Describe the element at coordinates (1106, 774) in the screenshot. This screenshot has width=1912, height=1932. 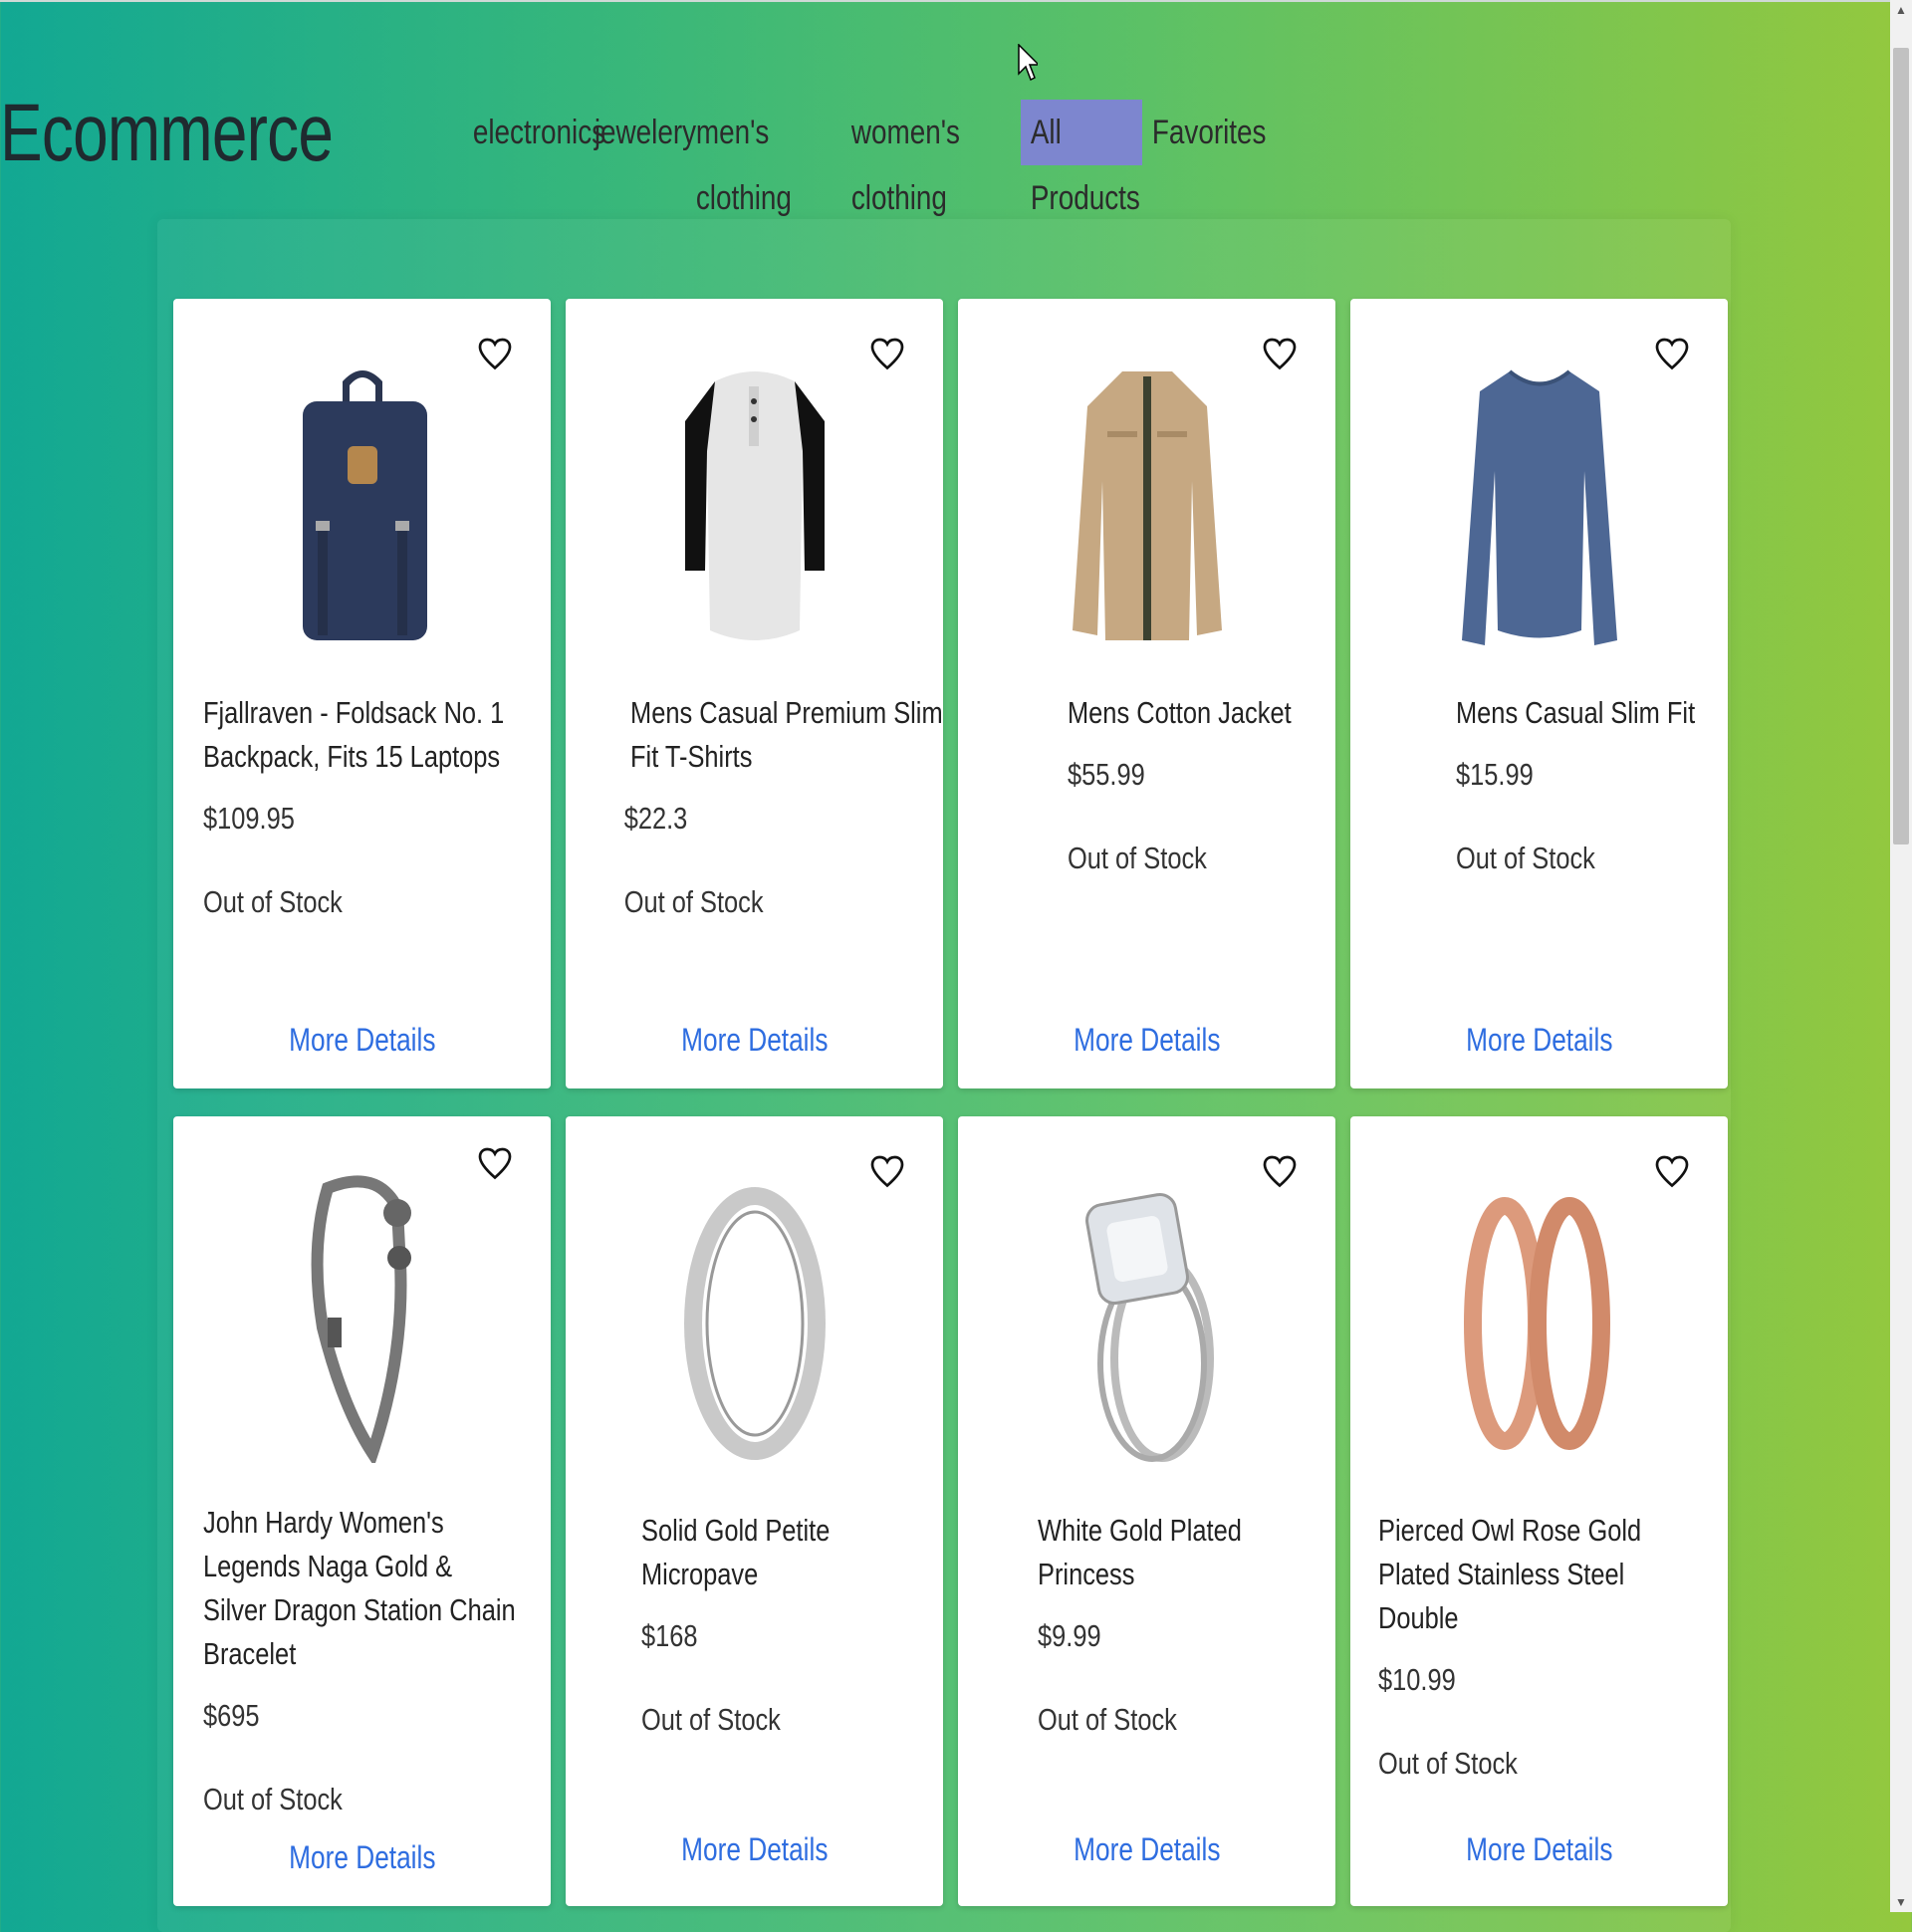
I see `product-price: $55.99` at that location.